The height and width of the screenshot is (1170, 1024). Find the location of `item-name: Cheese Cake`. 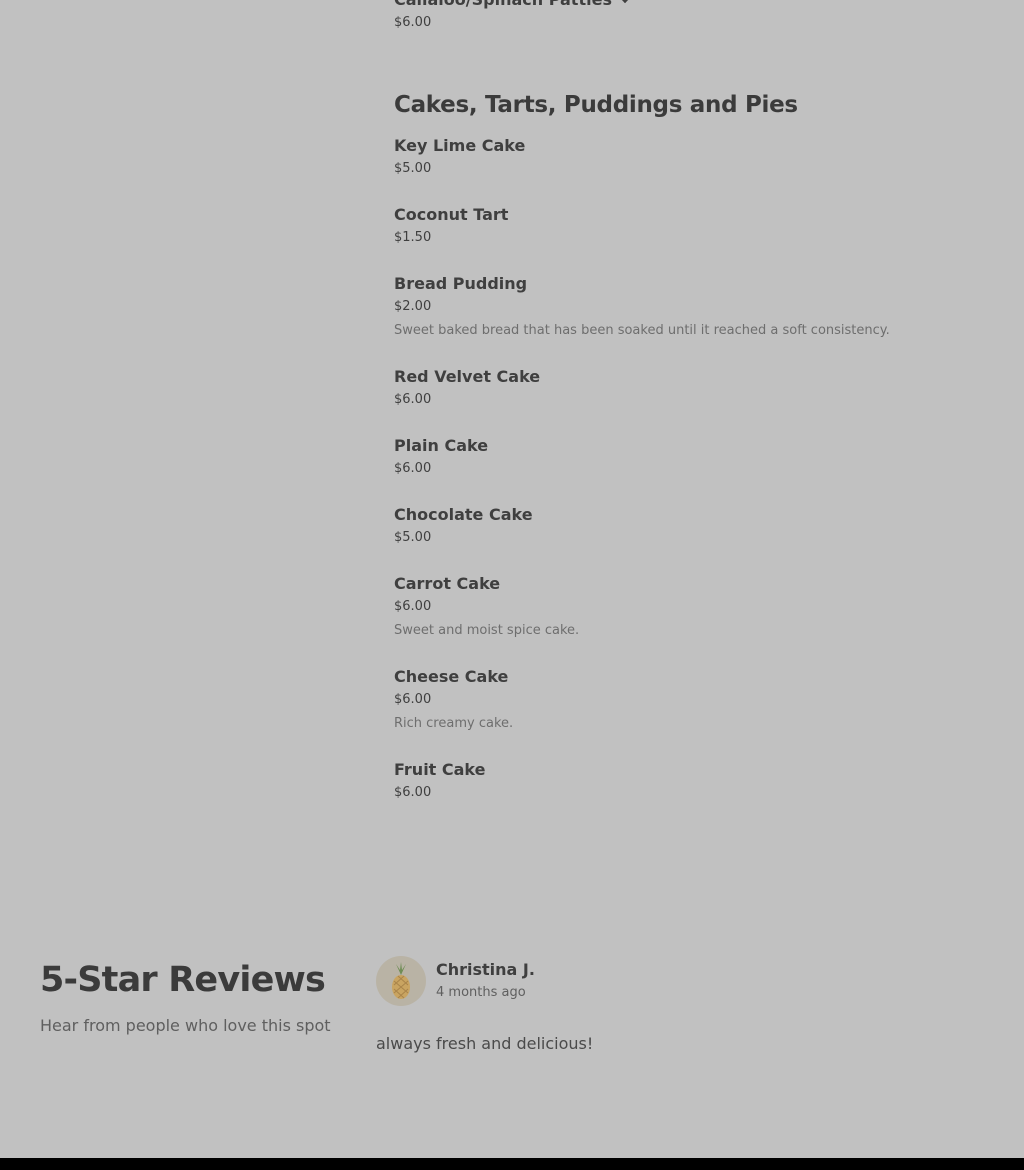

item-name: Cheese Cake is located at coordinates (451, 676).